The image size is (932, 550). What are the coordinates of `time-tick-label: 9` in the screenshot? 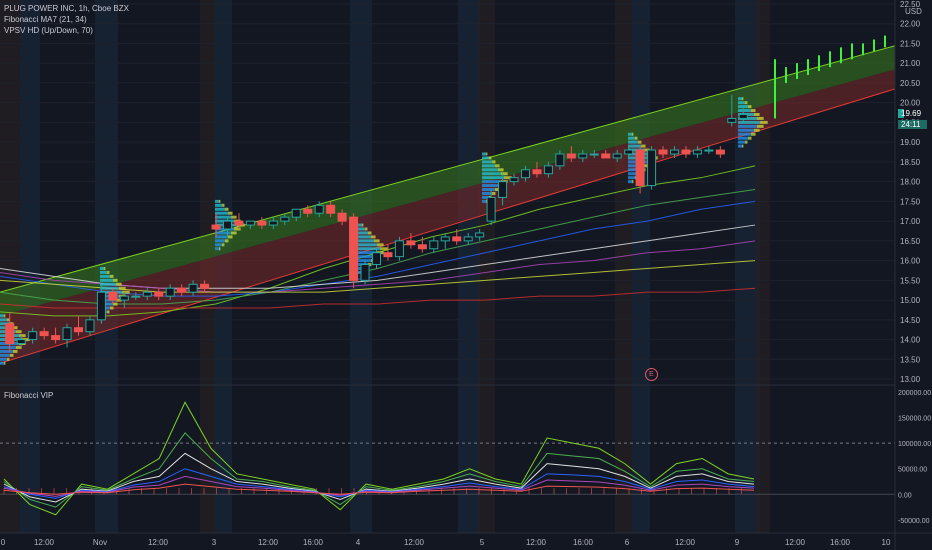 It's located at (737, 542).